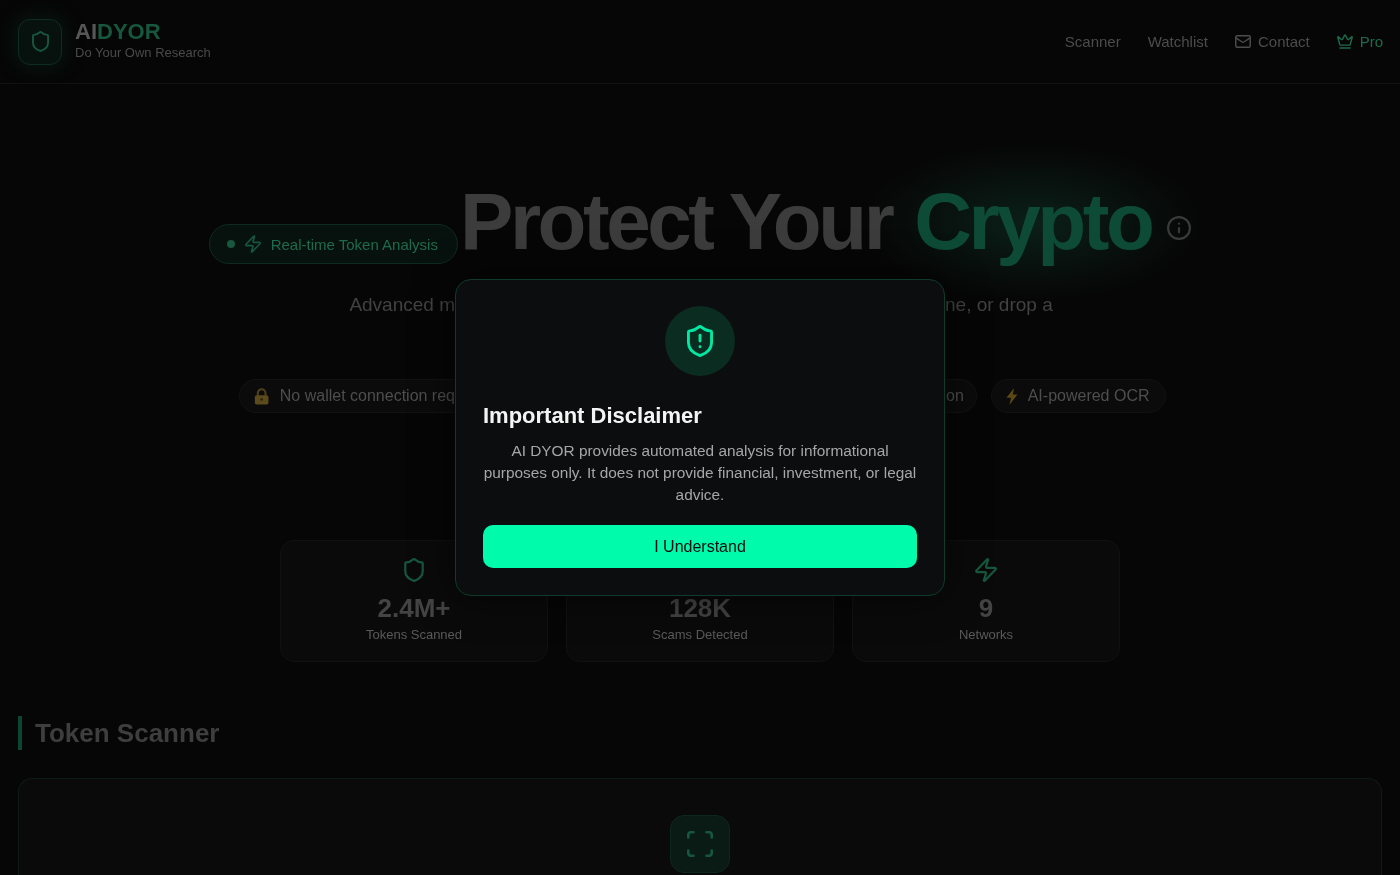 The height and width of the screenshot is (875, 1400). I want to click on shield-icon, so click(414, 570).